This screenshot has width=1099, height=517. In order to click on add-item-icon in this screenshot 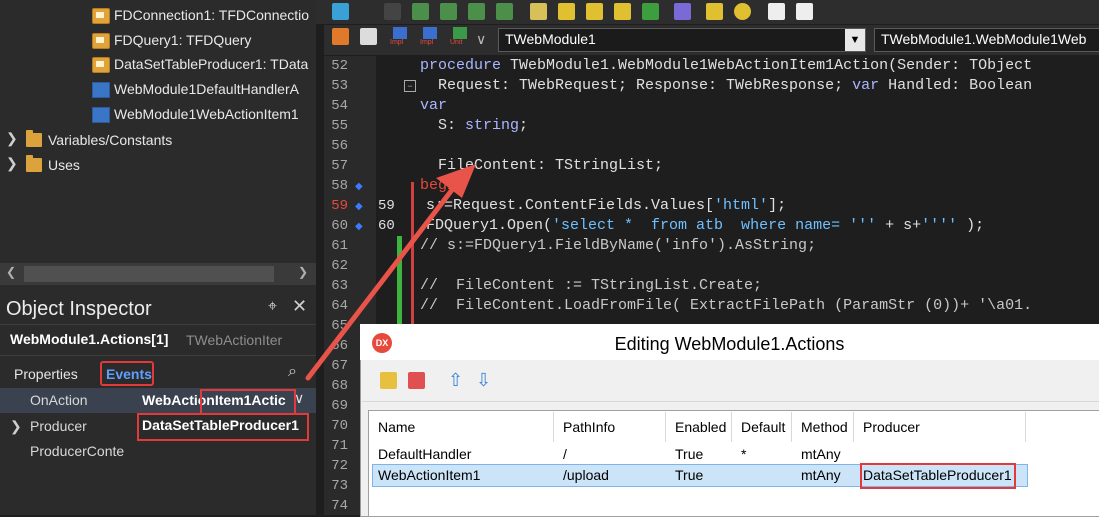, I will do `click(388, 380)`.